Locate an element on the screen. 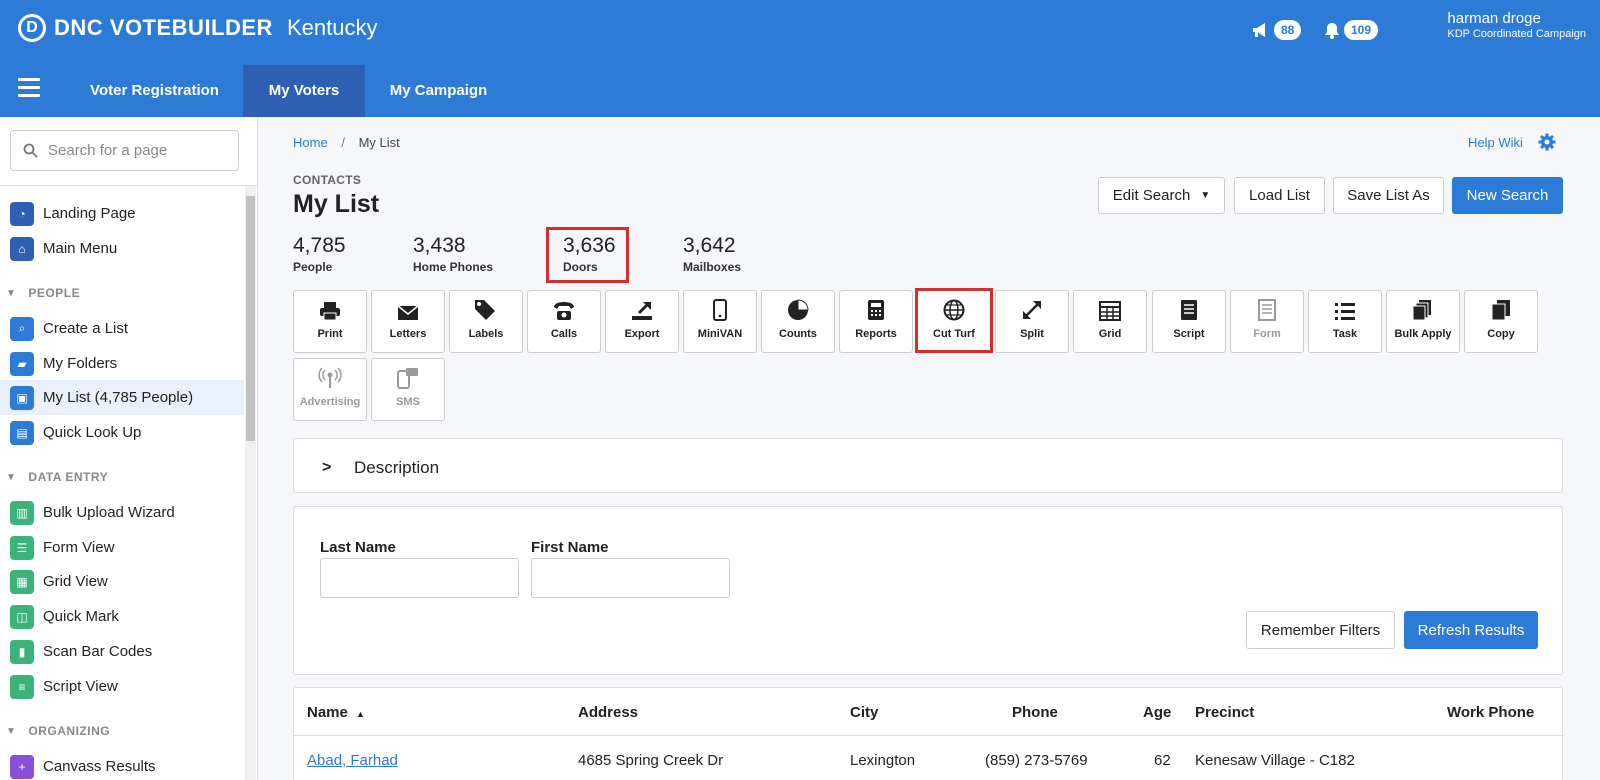  tool-label: Task is located at coordinates (1345, 334).